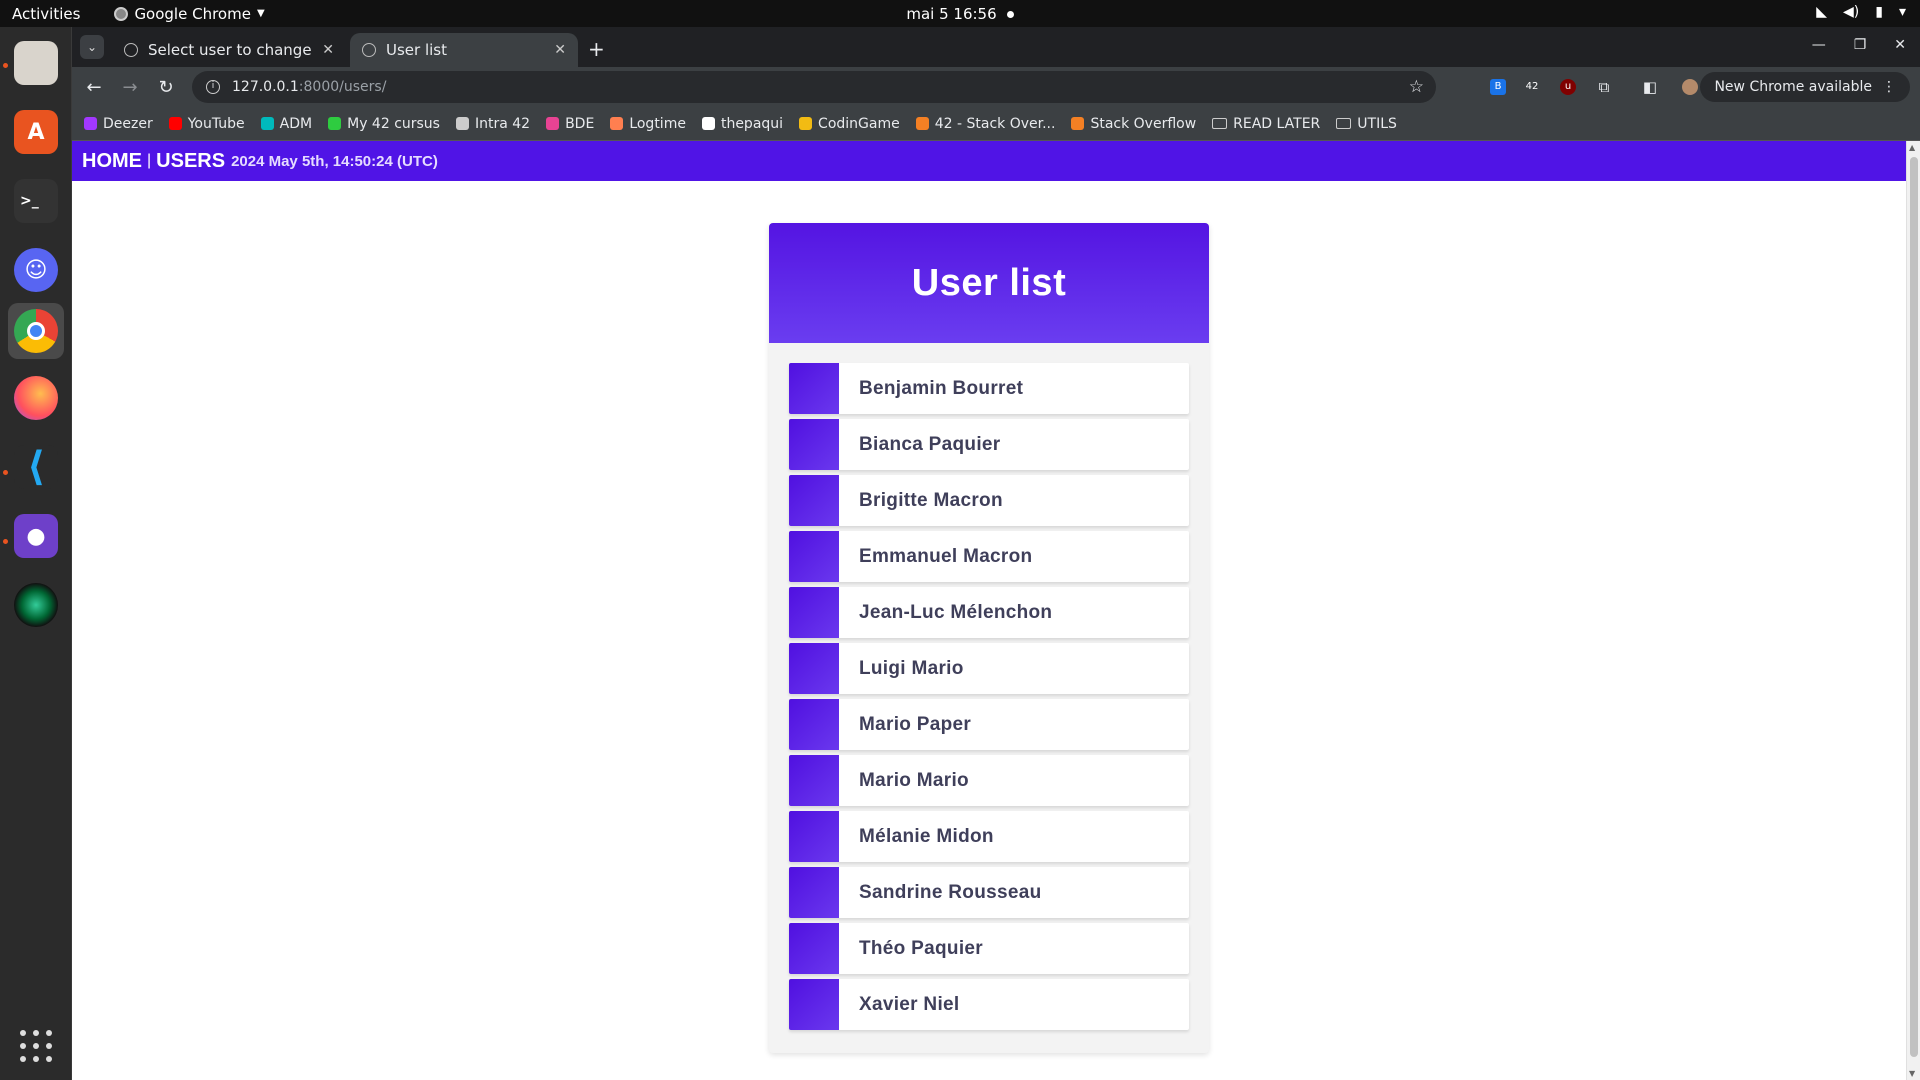  Describe the element at coordinates (1914, 607) in the screenshot. I see `scrollbar-thumb` at that location.